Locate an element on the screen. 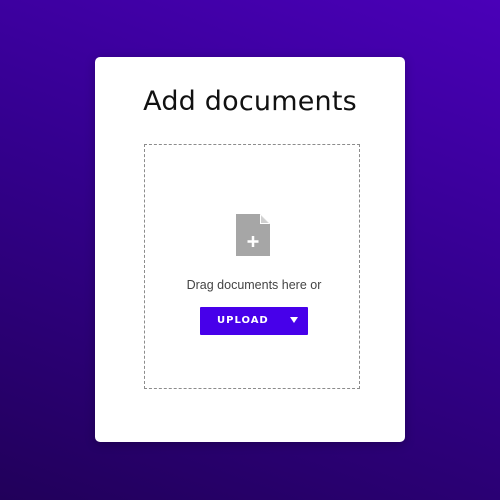 This screenshot has height=500, width=500. caret-down-icon is located at coordinates (294, 320).